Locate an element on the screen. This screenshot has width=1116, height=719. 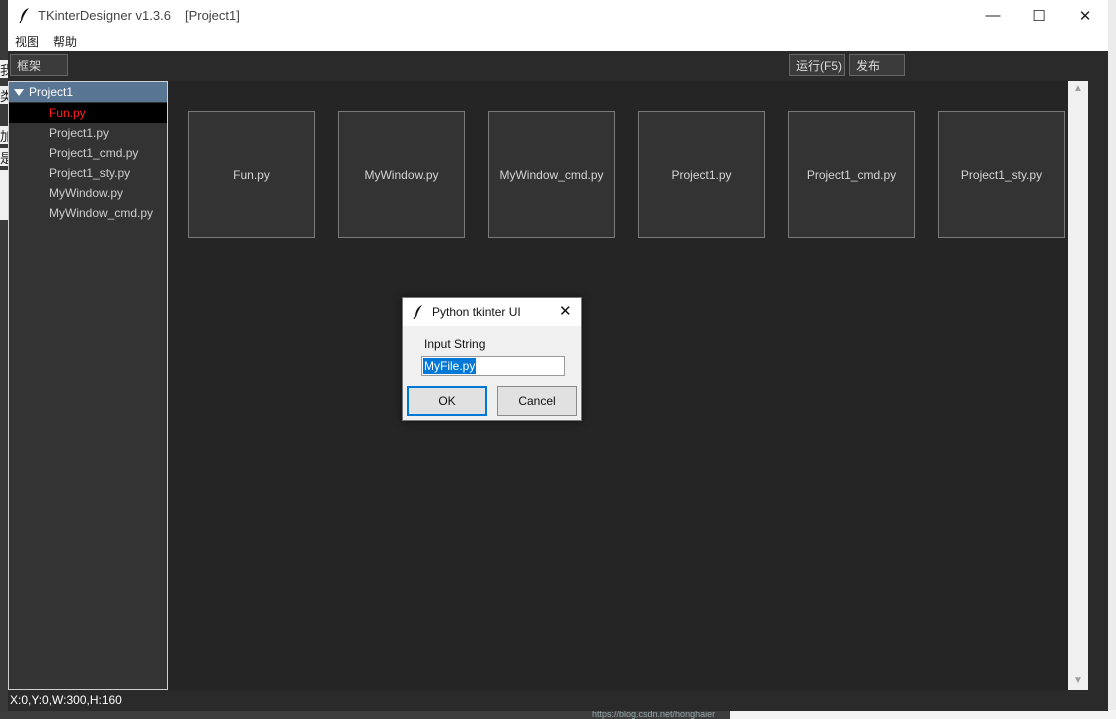
cancel-button: Cancel is located at coordinates (537, 401).